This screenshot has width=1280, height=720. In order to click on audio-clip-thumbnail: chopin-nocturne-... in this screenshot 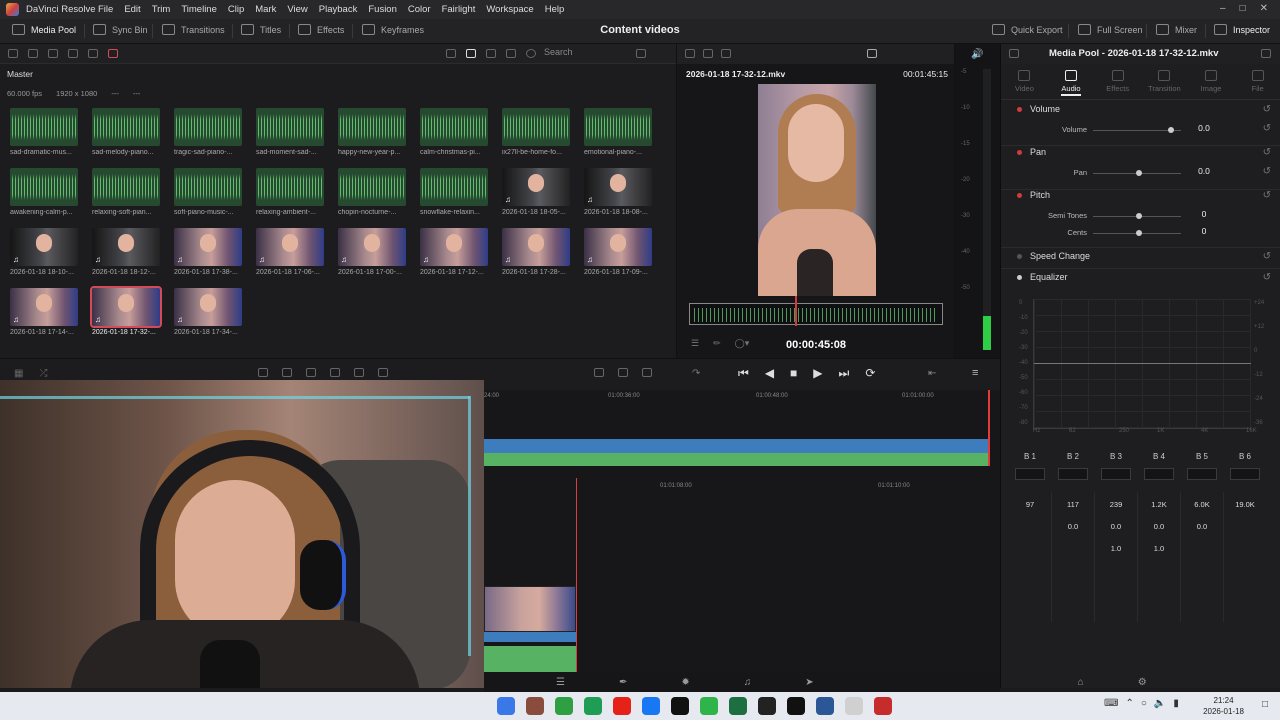, I will do `click(374, 197)`.